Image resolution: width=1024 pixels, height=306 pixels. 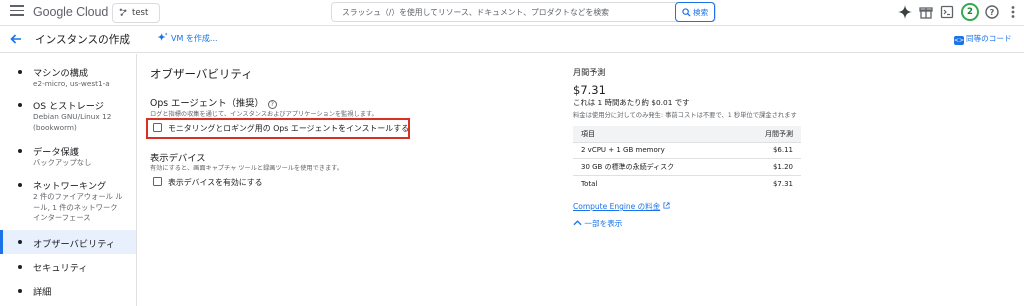 I want to click on code-icon: <>, so click(x=959, y=40).